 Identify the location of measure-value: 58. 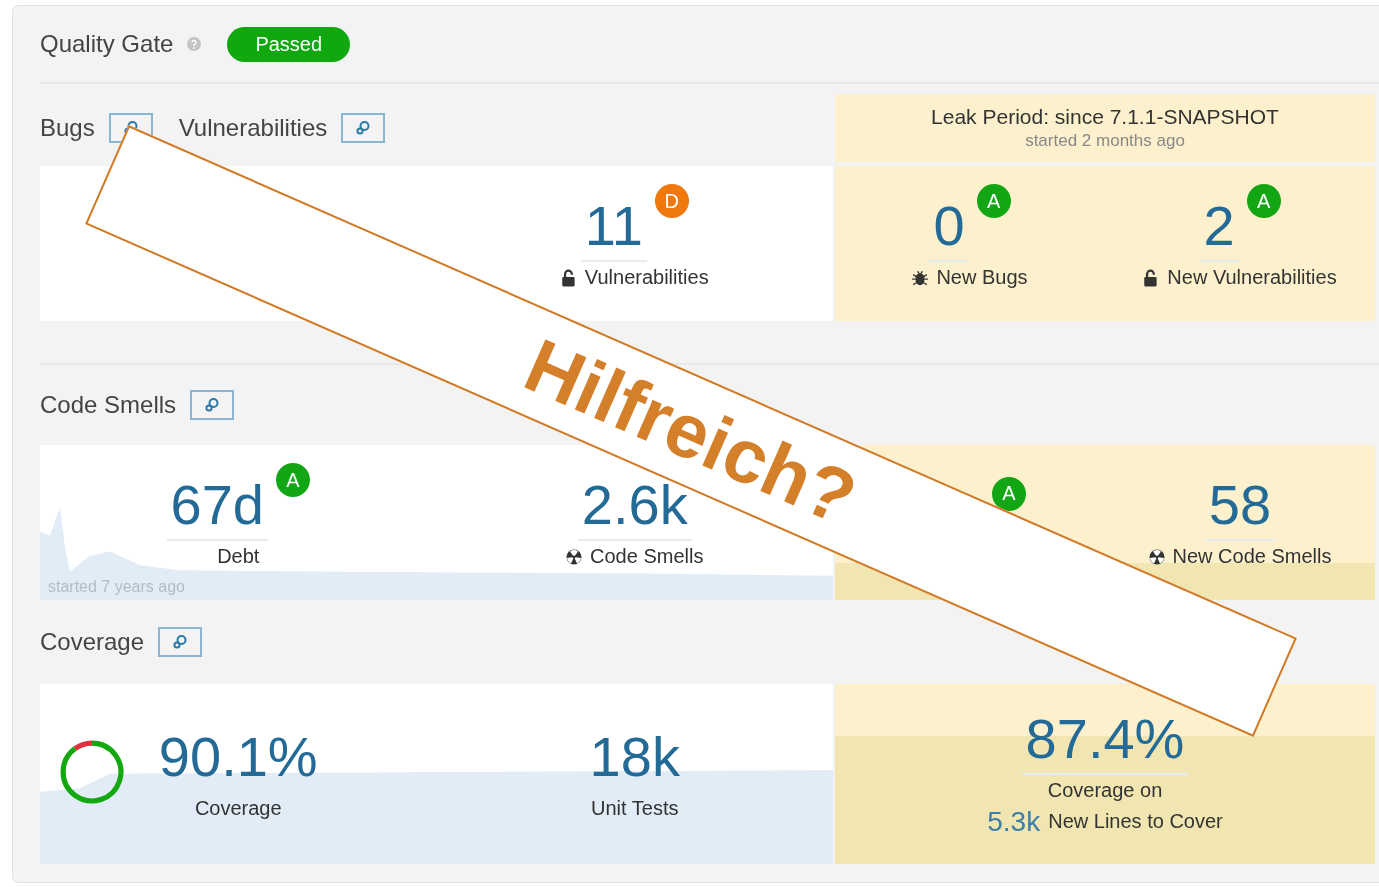
(1240, 509).